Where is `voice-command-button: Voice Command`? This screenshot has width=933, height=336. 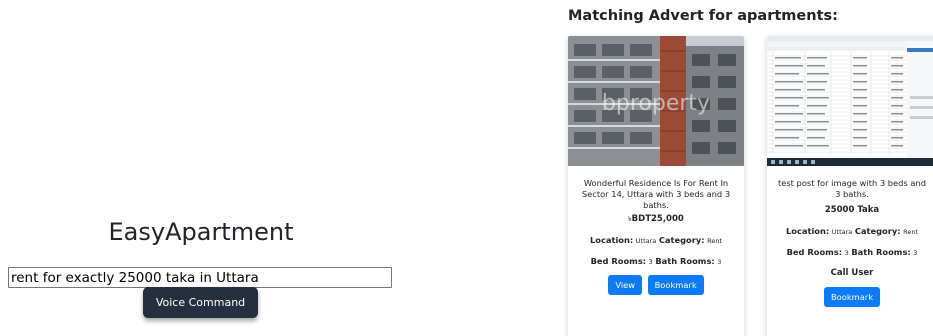
voice-command-button: Voice Command is located at coordinates (200, 302).